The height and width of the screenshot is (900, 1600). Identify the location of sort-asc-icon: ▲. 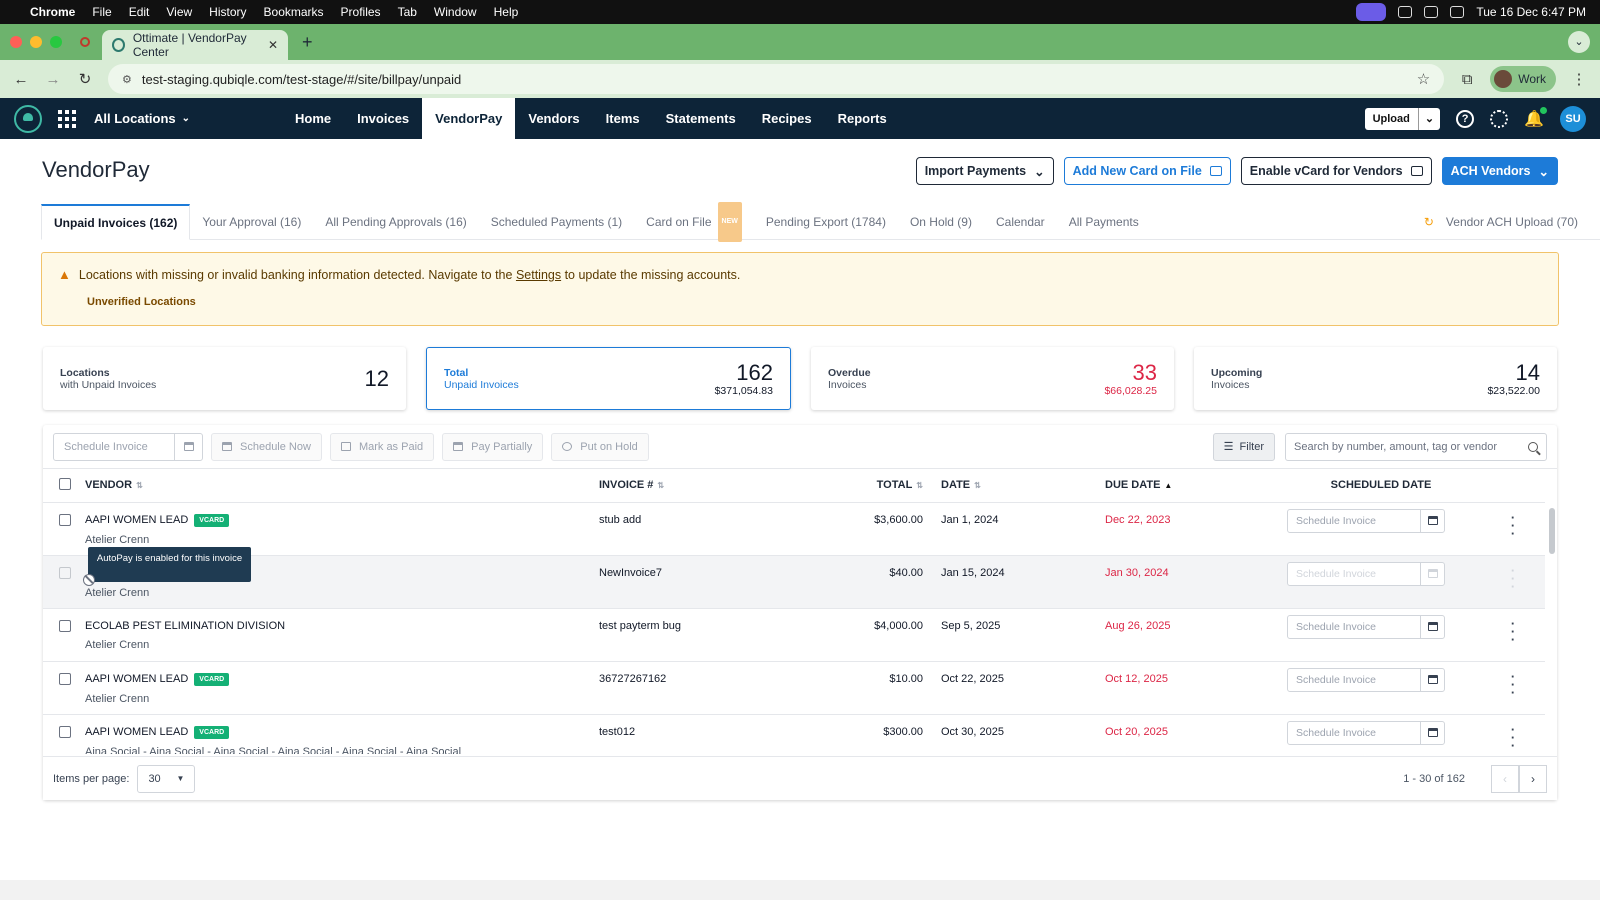
(1168, 485).